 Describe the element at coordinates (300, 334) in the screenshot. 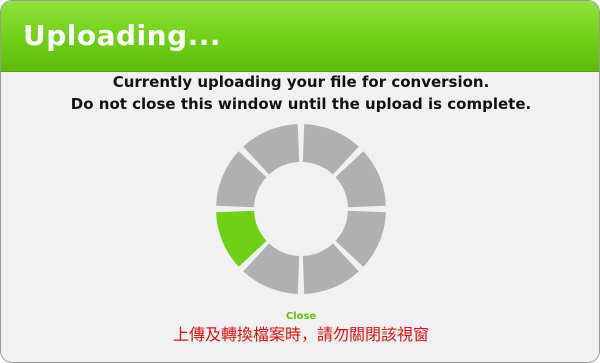

I see `chinese-warning-text: 上傳及轉換檔案時，請勿關閉該視窗` at that location.